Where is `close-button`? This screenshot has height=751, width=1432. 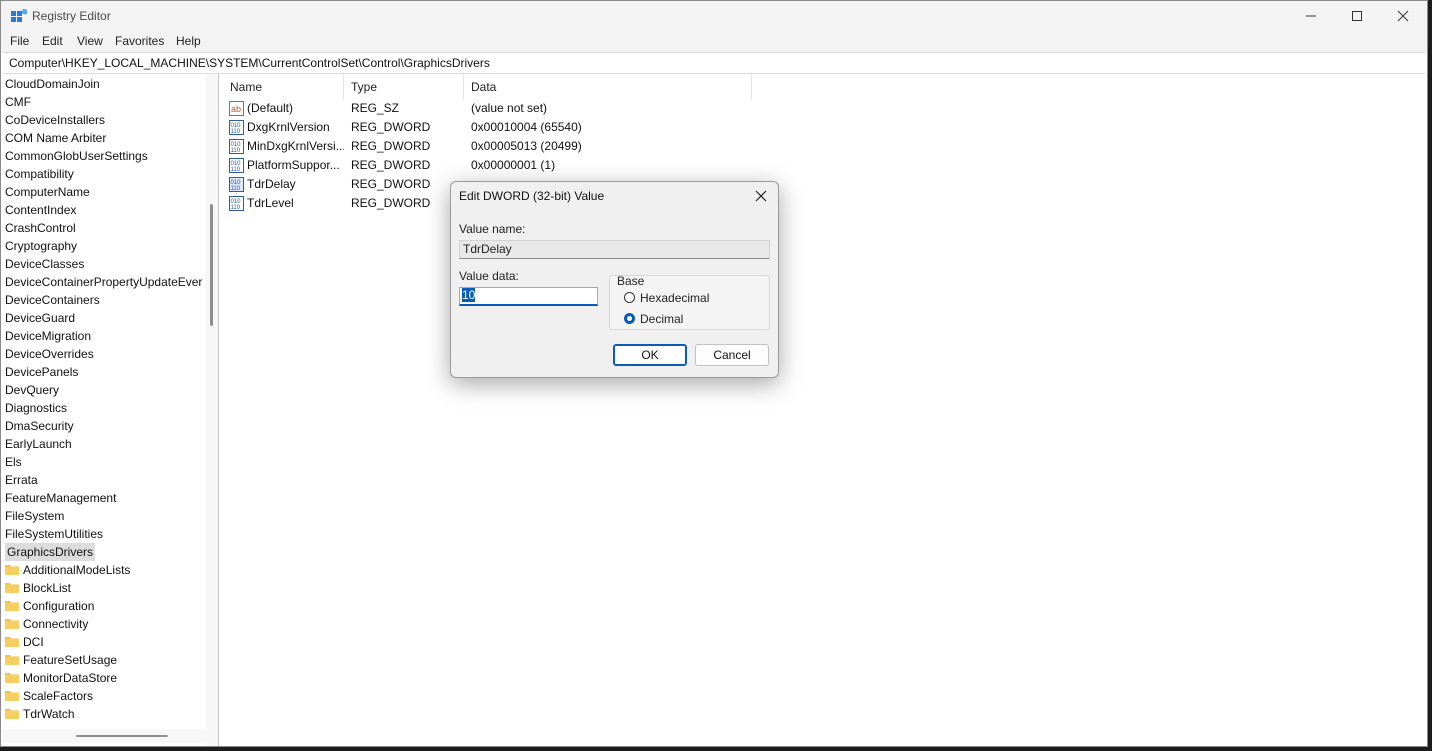
close-button is located at coordinates (1403, 16).